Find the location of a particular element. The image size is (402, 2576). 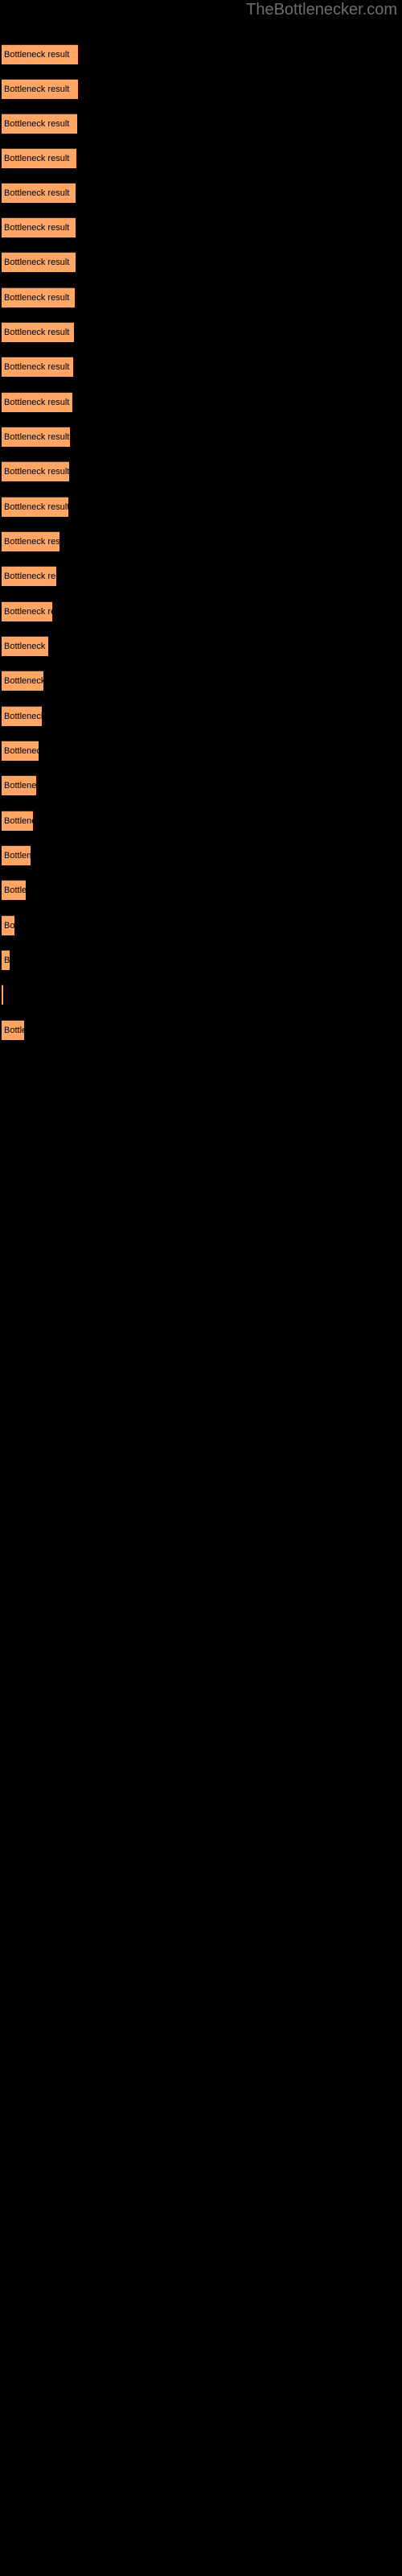

bar-17: Bottleneck result is located at coordinates (27, 611).